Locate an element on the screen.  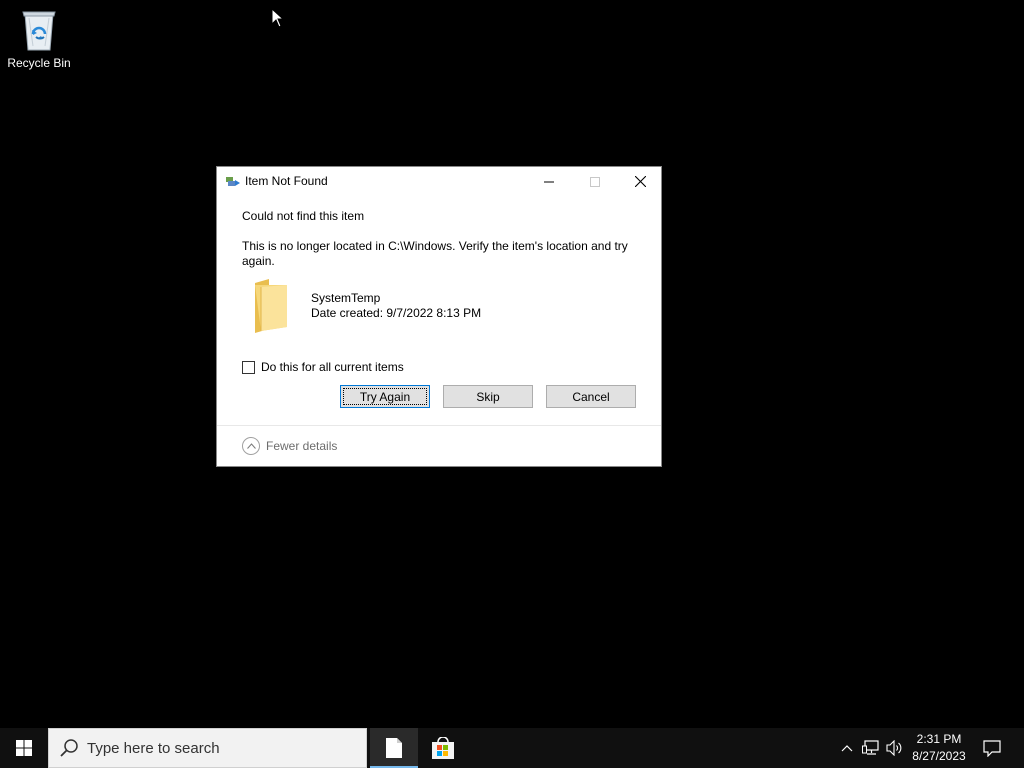
cancel-button: Cancel is located at coordinates (591, 396).